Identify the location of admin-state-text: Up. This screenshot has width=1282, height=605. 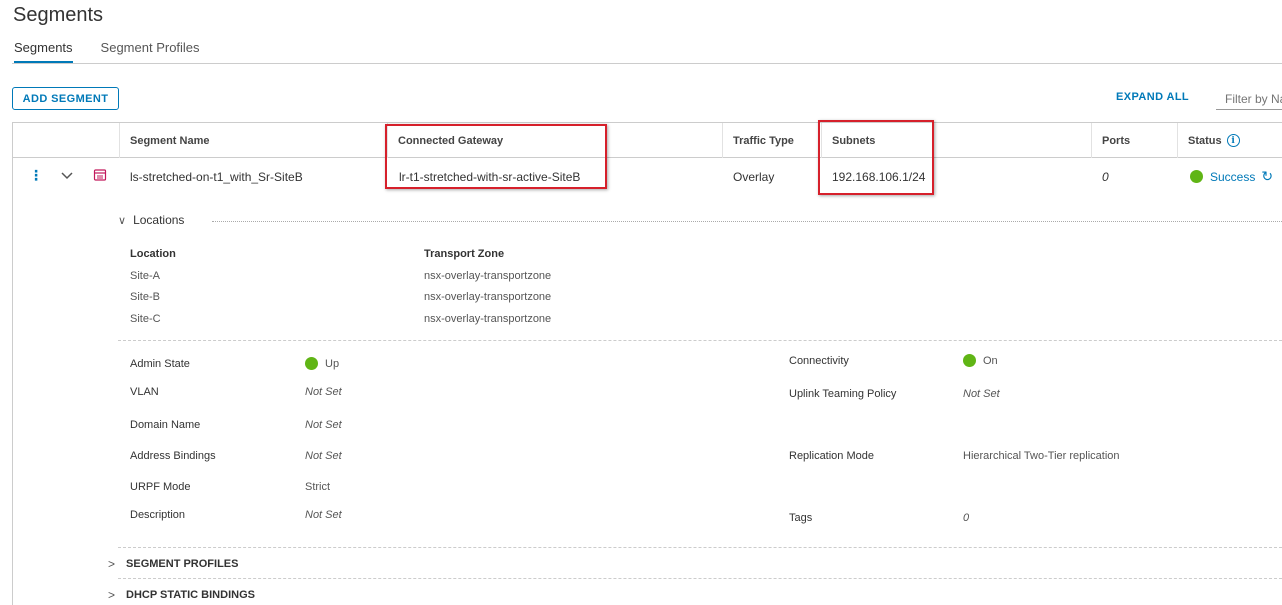
(332, 363).